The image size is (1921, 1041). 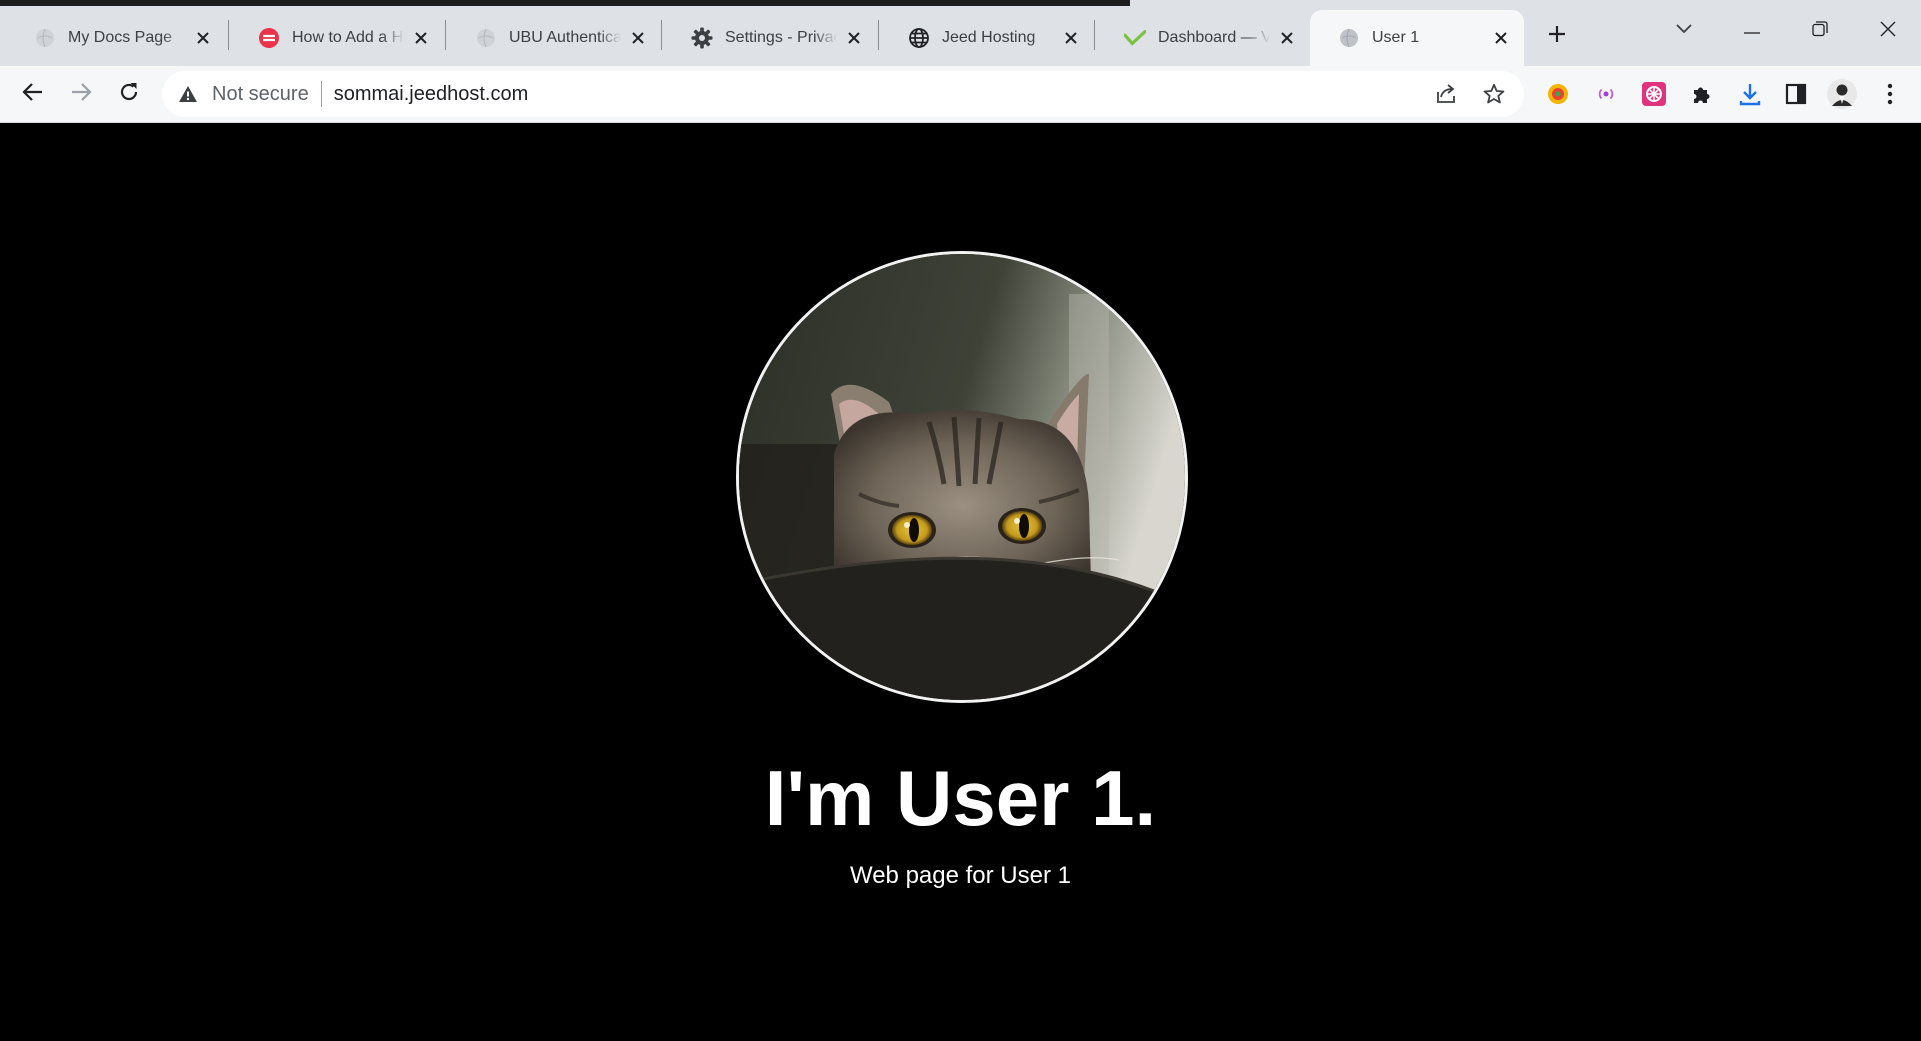 What do you see at coordinates (919, 38) in the screenshot?
I see `globe-icon` at bounding box center [919, 38].